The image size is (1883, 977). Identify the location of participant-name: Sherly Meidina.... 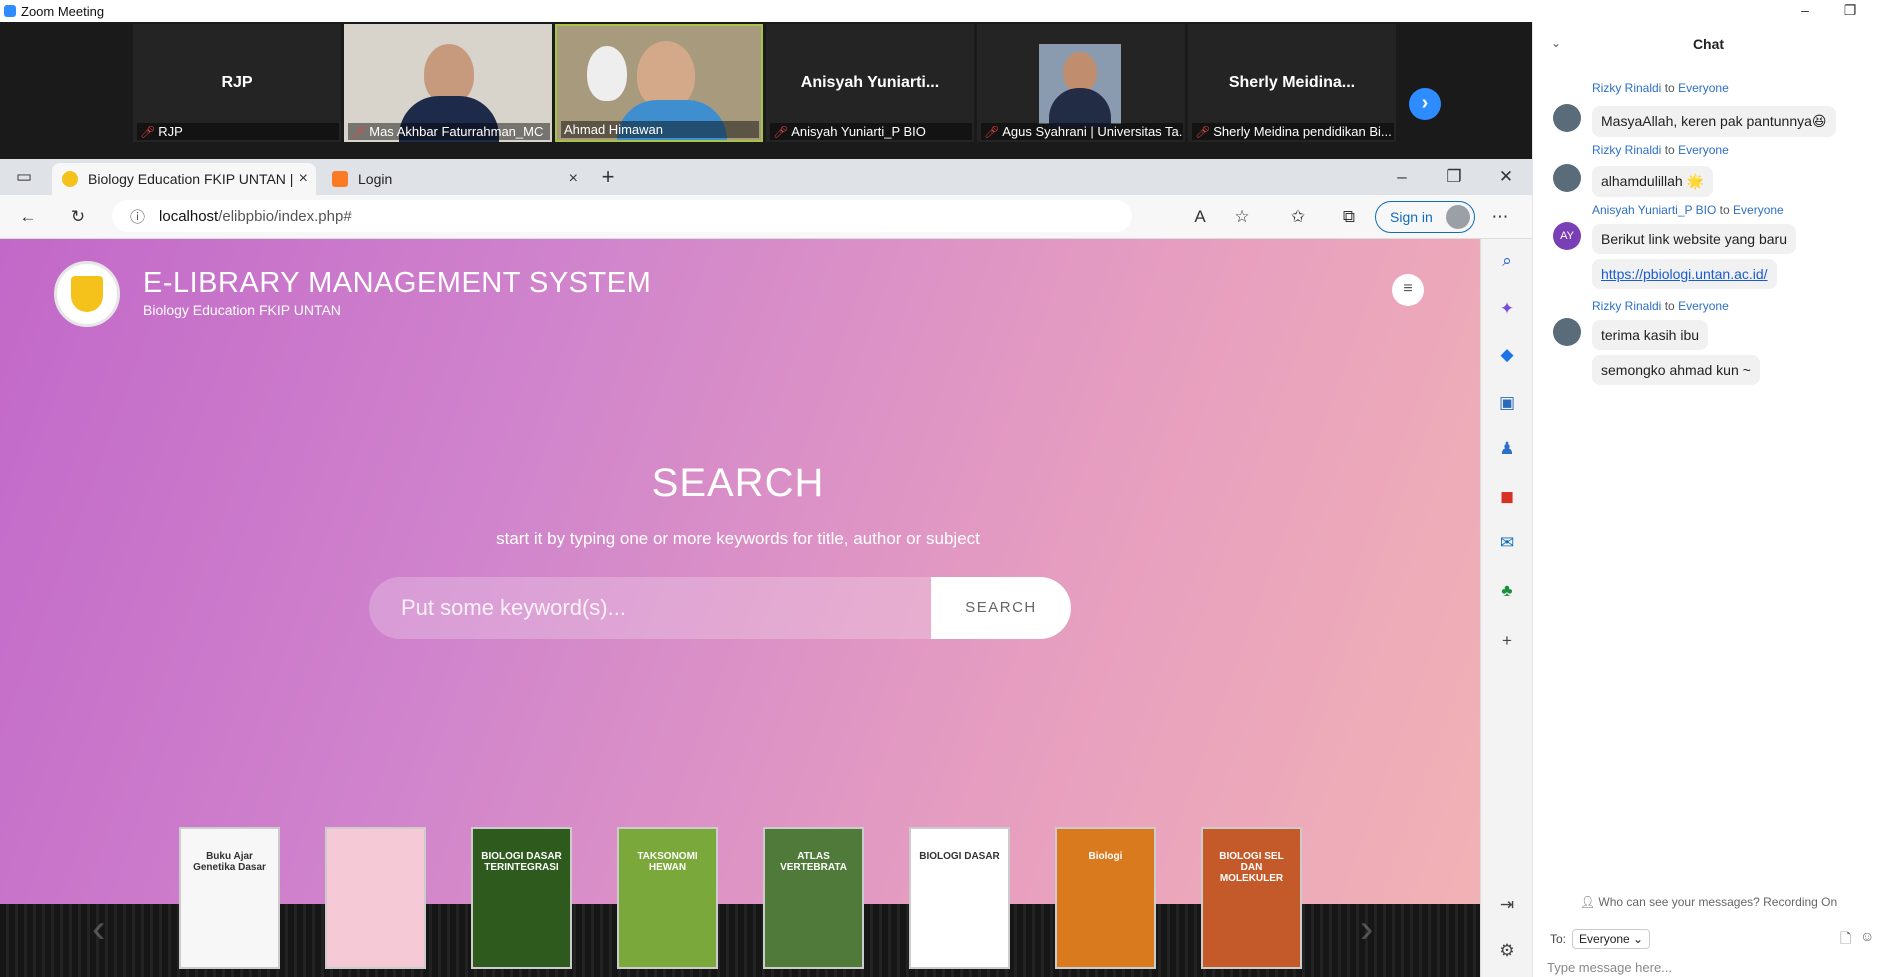
(1292, 82).